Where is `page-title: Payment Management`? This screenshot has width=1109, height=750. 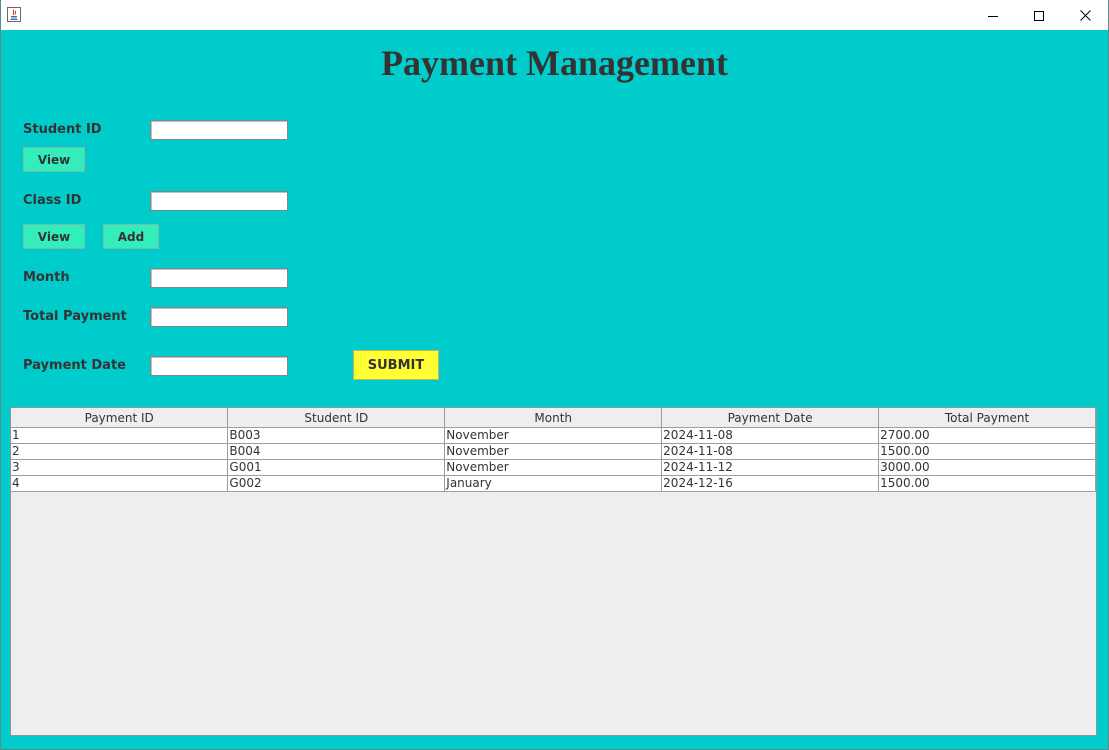 page-title: Payment Management is located at coordinates (554, 63).